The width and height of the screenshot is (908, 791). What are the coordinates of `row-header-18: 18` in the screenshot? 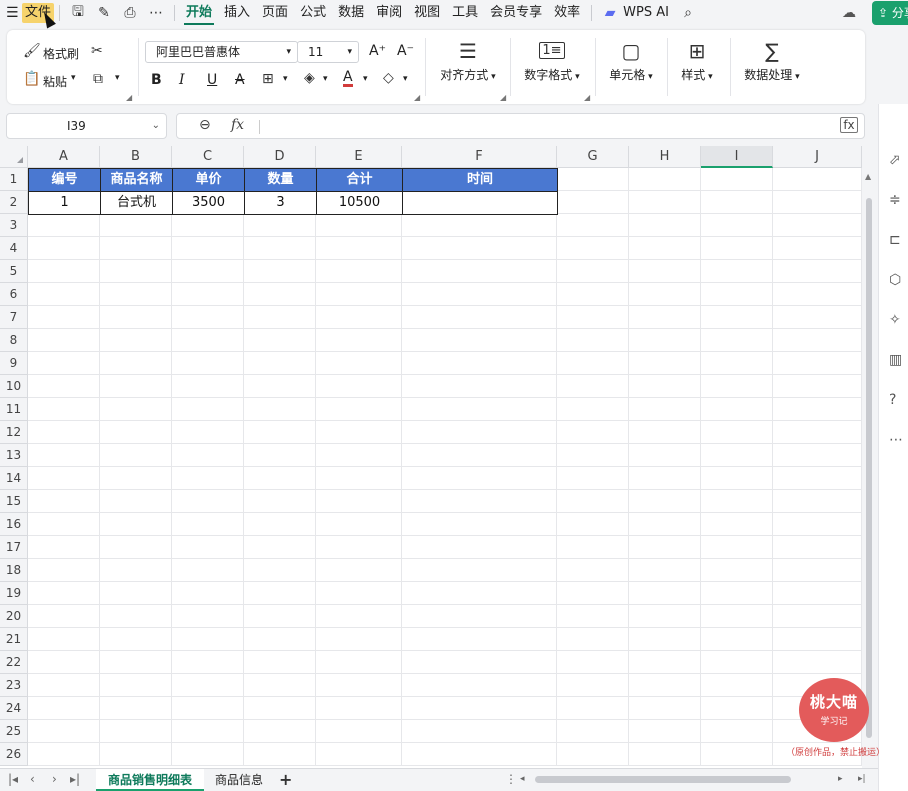 It's located at (14, 570).